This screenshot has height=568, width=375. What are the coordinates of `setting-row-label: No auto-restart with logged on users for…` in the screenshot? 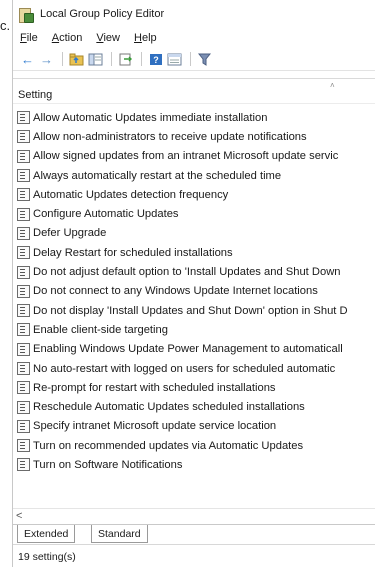 It's located at (184, 368).